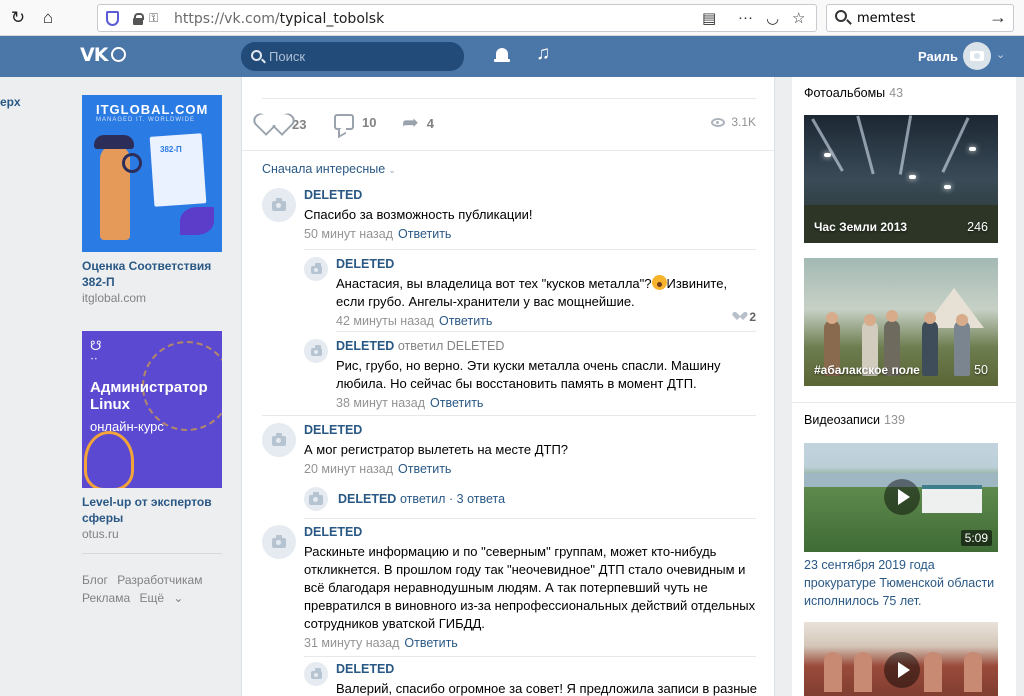  What do you see at coordinates (279, 19) in the screenshot?
I see `url-text: https://vk.com/typical_tobolsk` at bounding box center [279, 19].